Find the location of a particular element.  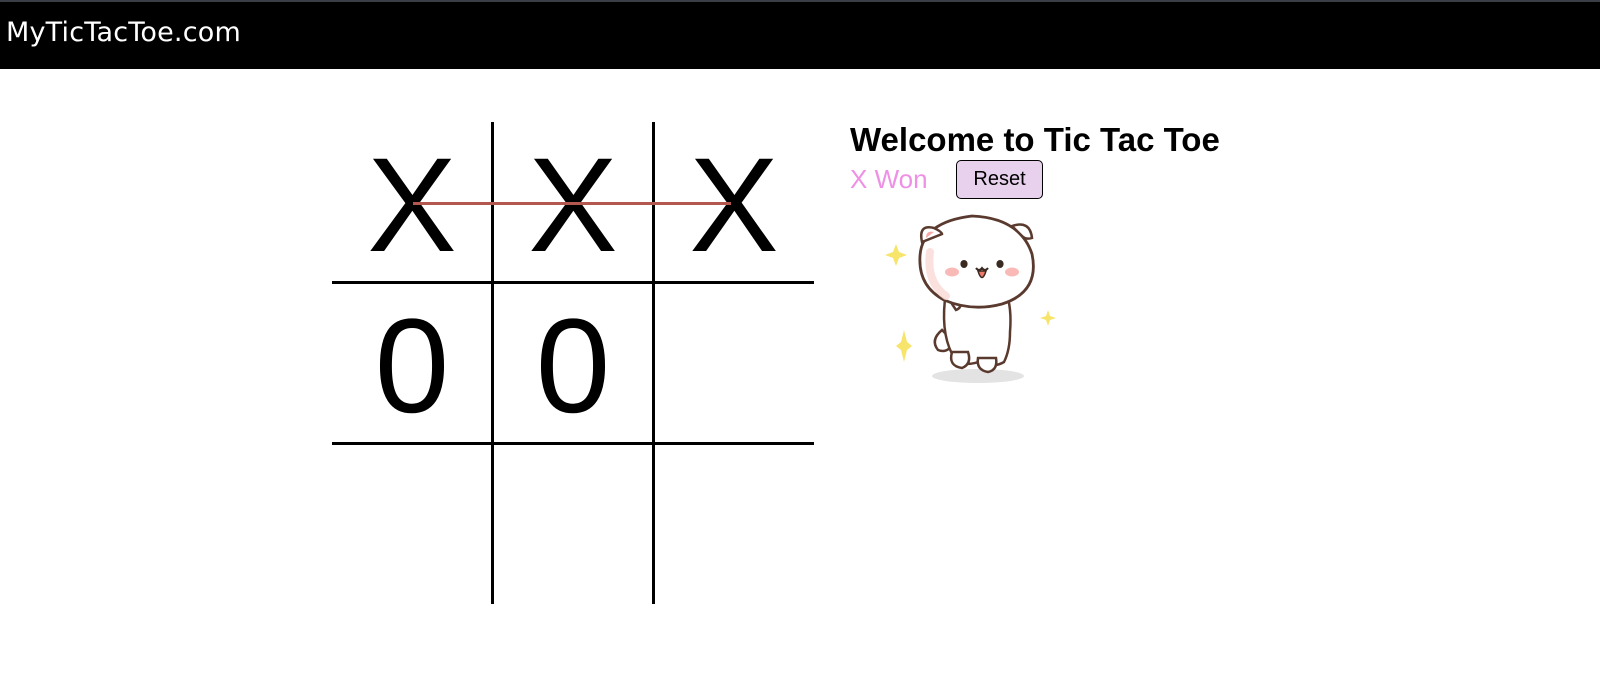

site-brand: MyTicTacToe.com is located at coordinates (123, 32).